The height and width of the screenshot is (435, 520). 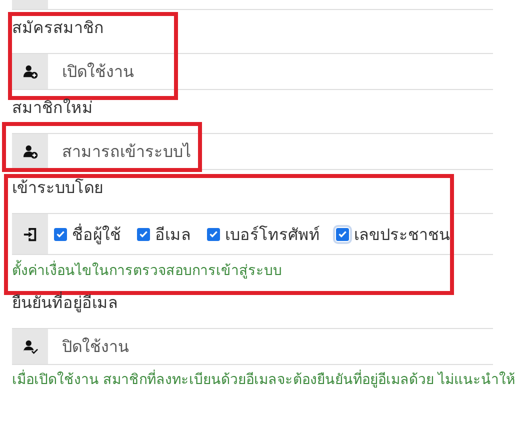 I want to click on checkbox-label: เบอร์โทรศัพท์, so click(x=272, y=234).